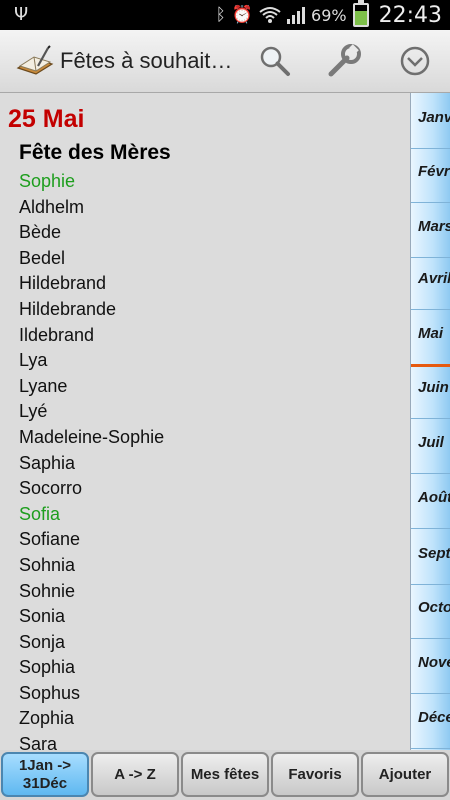  Describe the element at coordinates (91, 540) in the screenshot. I see `name-item: Sofiane` at that location.